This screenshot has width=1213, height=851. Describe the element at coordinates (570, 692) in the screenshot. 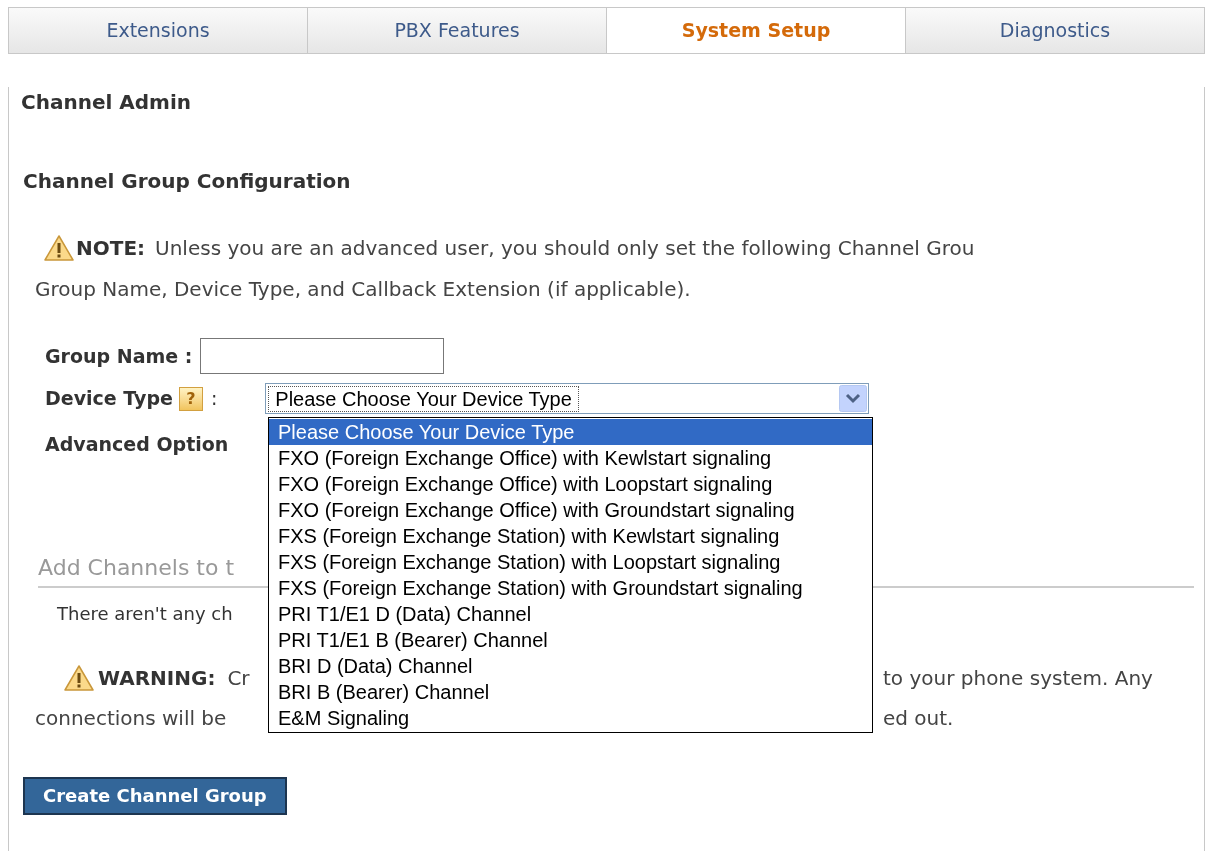

I see `dropdown-option: BRI B (Bearer) Channel` at that location.